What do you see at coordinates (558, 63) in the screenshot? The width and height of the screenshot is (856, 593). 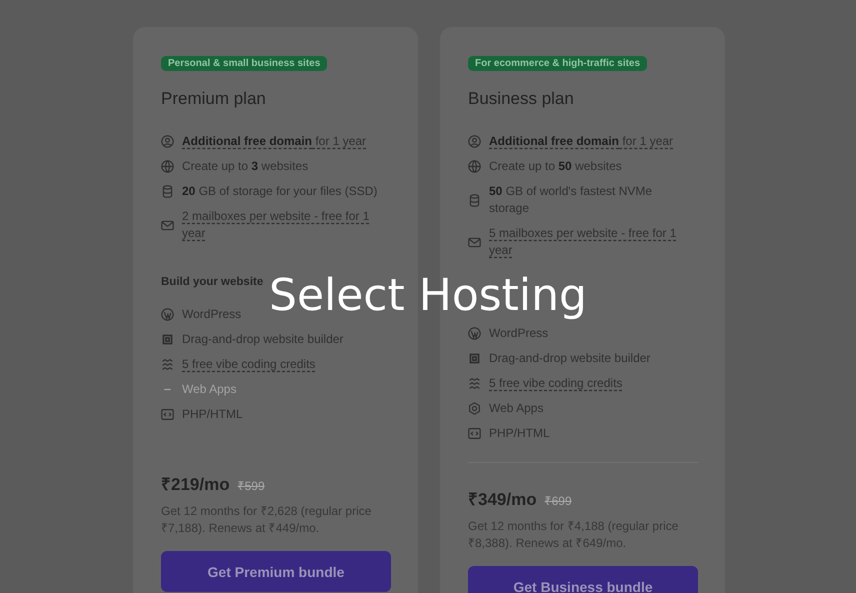 I see `plan-badge: For ecommerce & high-traffic sites` at bounding box center [558, 63].